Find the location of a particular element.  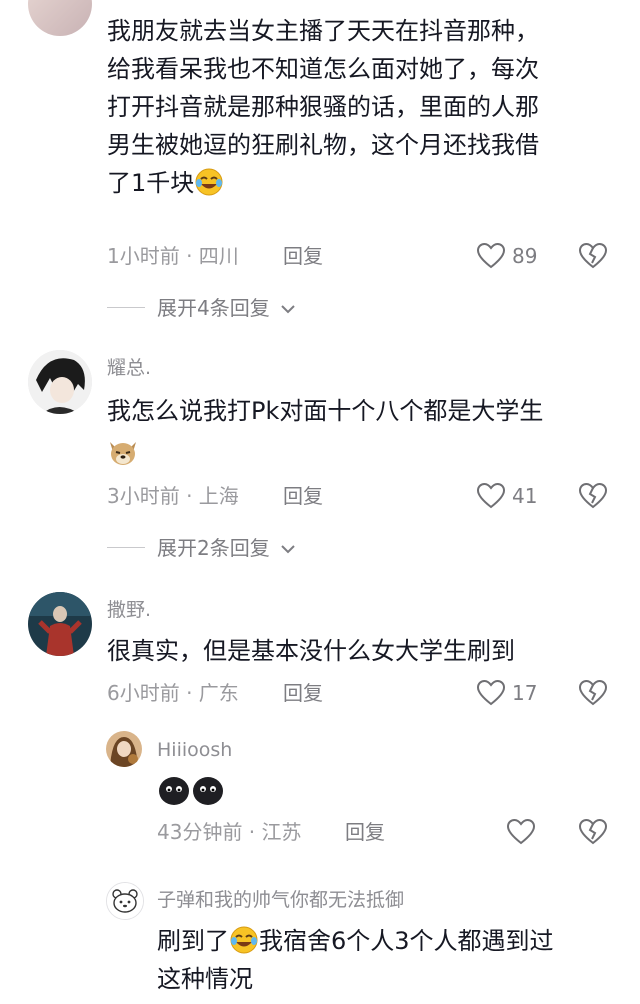

comment-text: 我怎么说我打Pk对面十个八个都是大学生 is located at coordinates (325, 411).